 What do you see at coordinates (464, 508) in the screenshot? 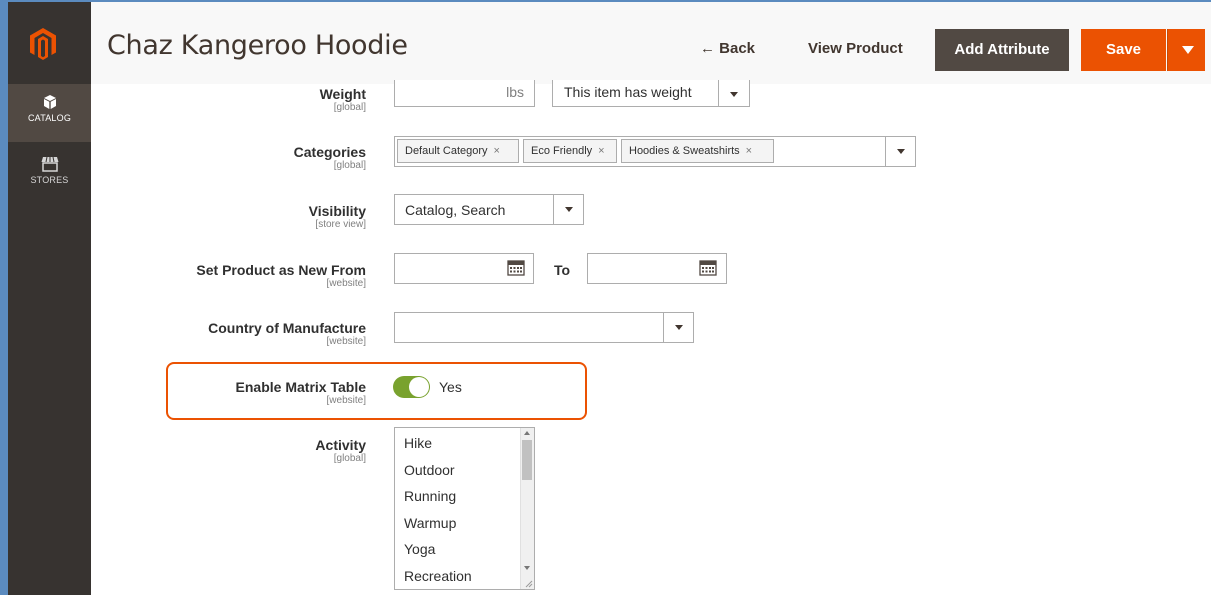
I see `activity-multiselect` at bounding box center [464, 508].